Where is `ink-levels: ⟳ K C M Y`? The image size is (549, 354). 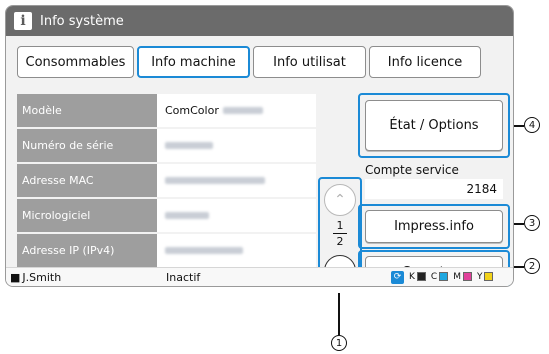 ink-levels: ⟳ K C M Y is located at coordinates (442, 277).